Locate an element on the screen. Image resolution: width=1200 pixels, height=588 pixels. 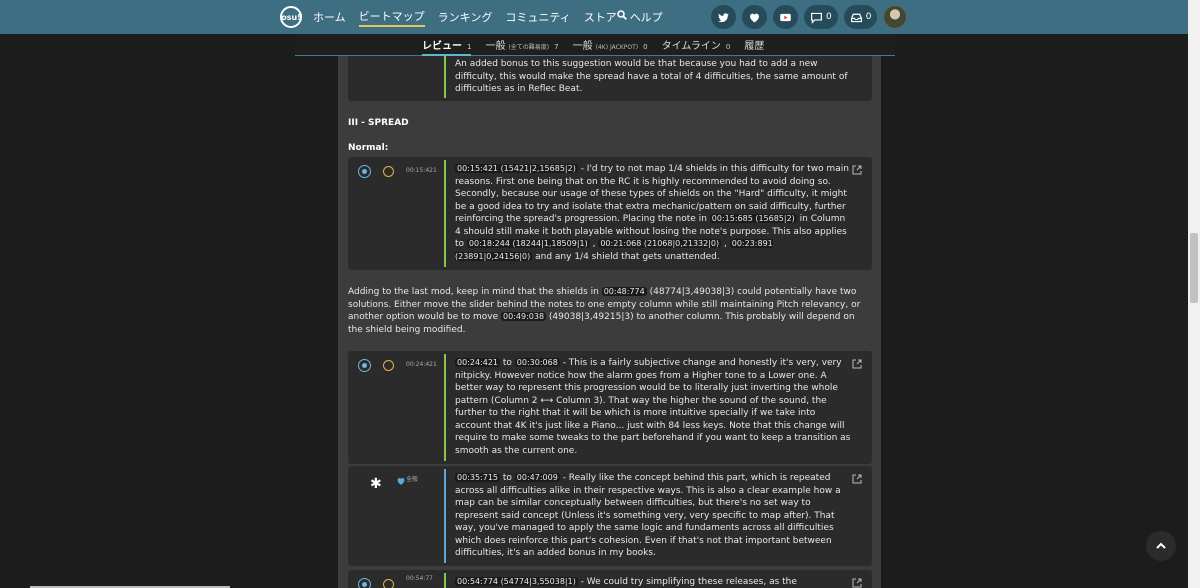
back-to-top-button is located at coordinates (1161, 546).